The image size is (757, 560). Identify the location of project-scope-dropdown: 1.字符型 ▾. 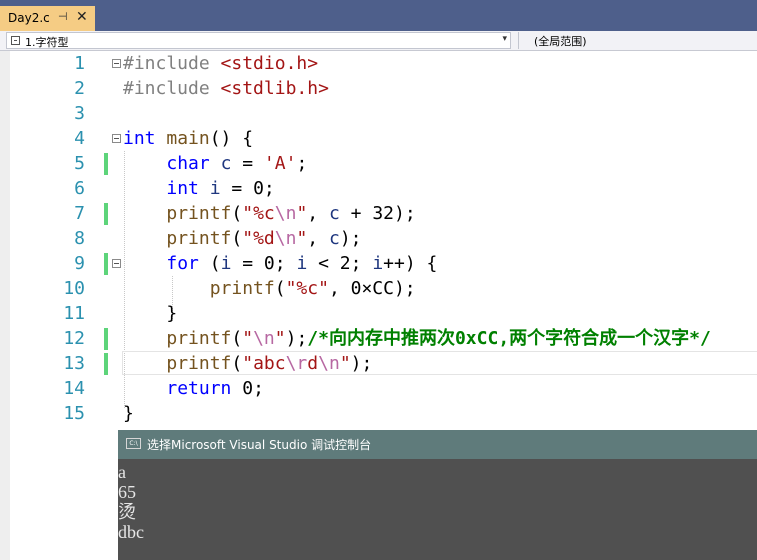
(258, 40).